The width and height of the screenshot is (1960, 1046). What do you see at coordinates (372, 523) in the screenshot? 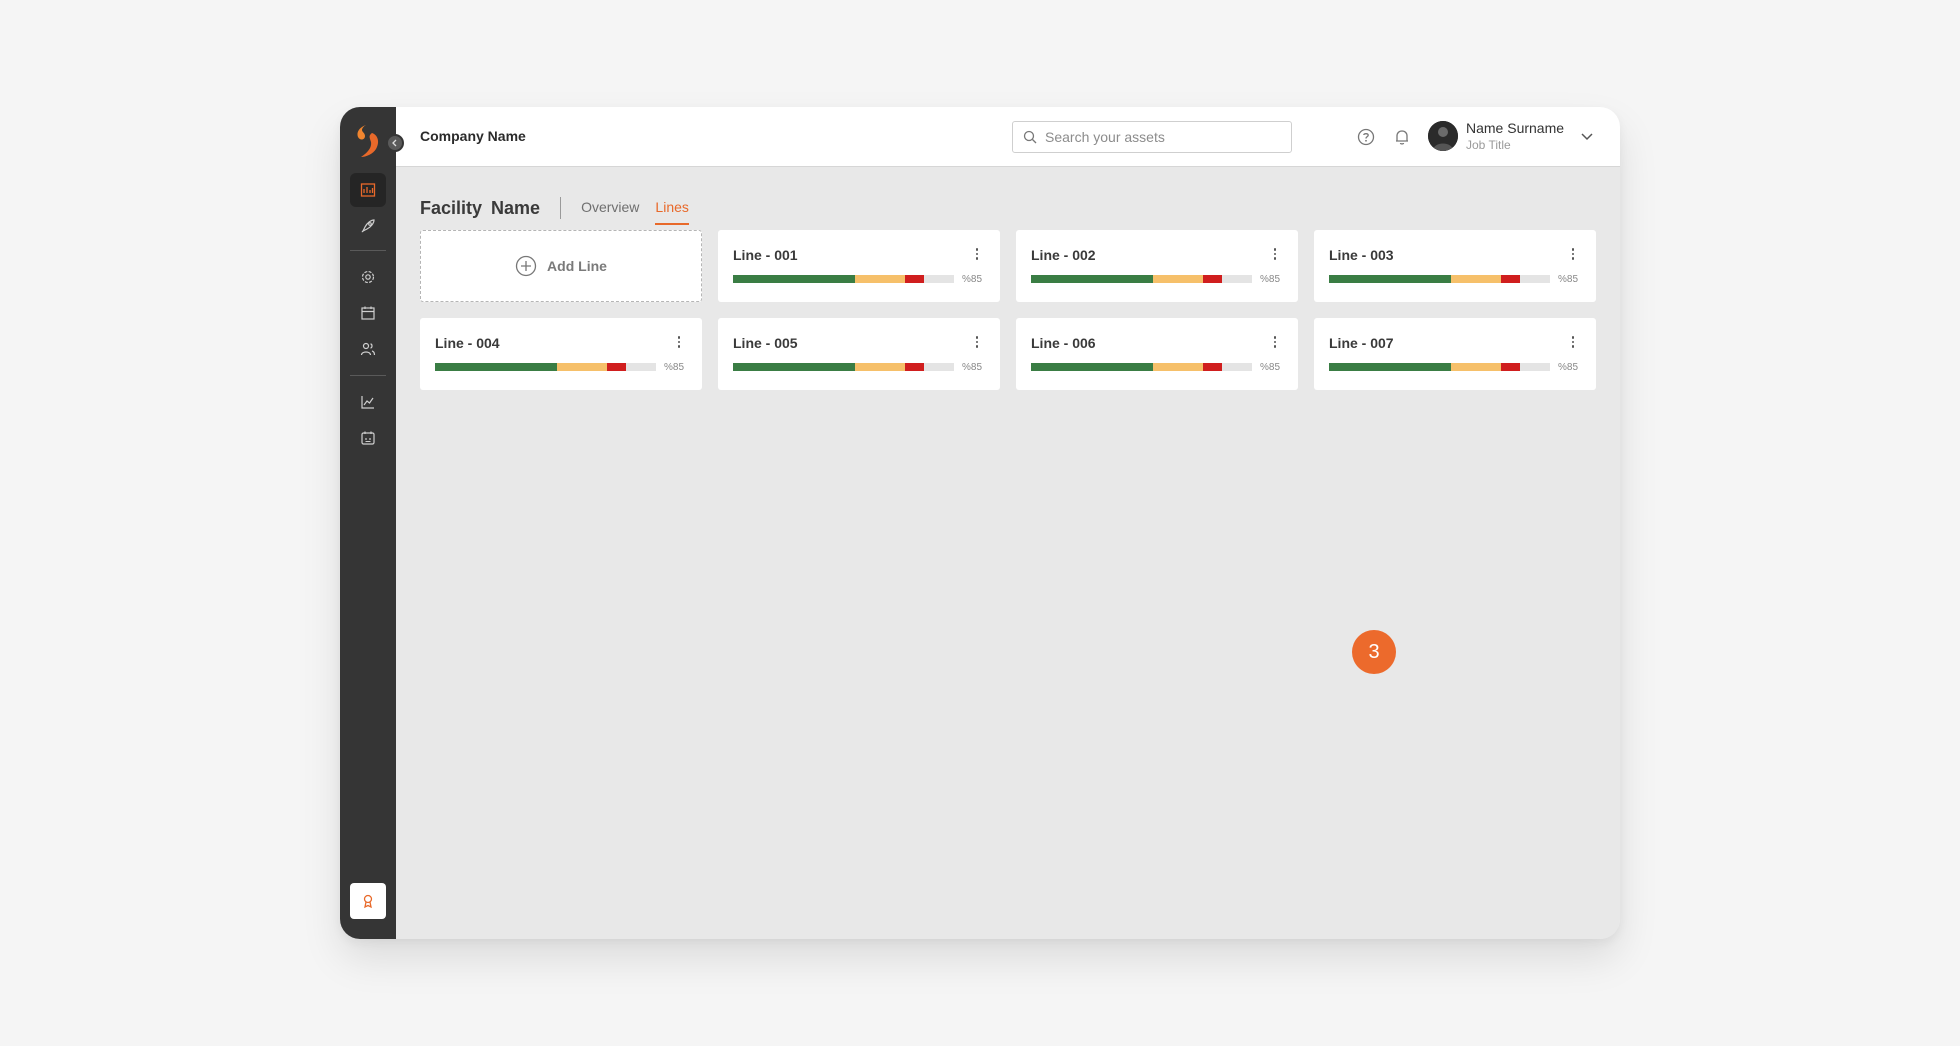
I see `sidebar` at bounding box center [372, 523].